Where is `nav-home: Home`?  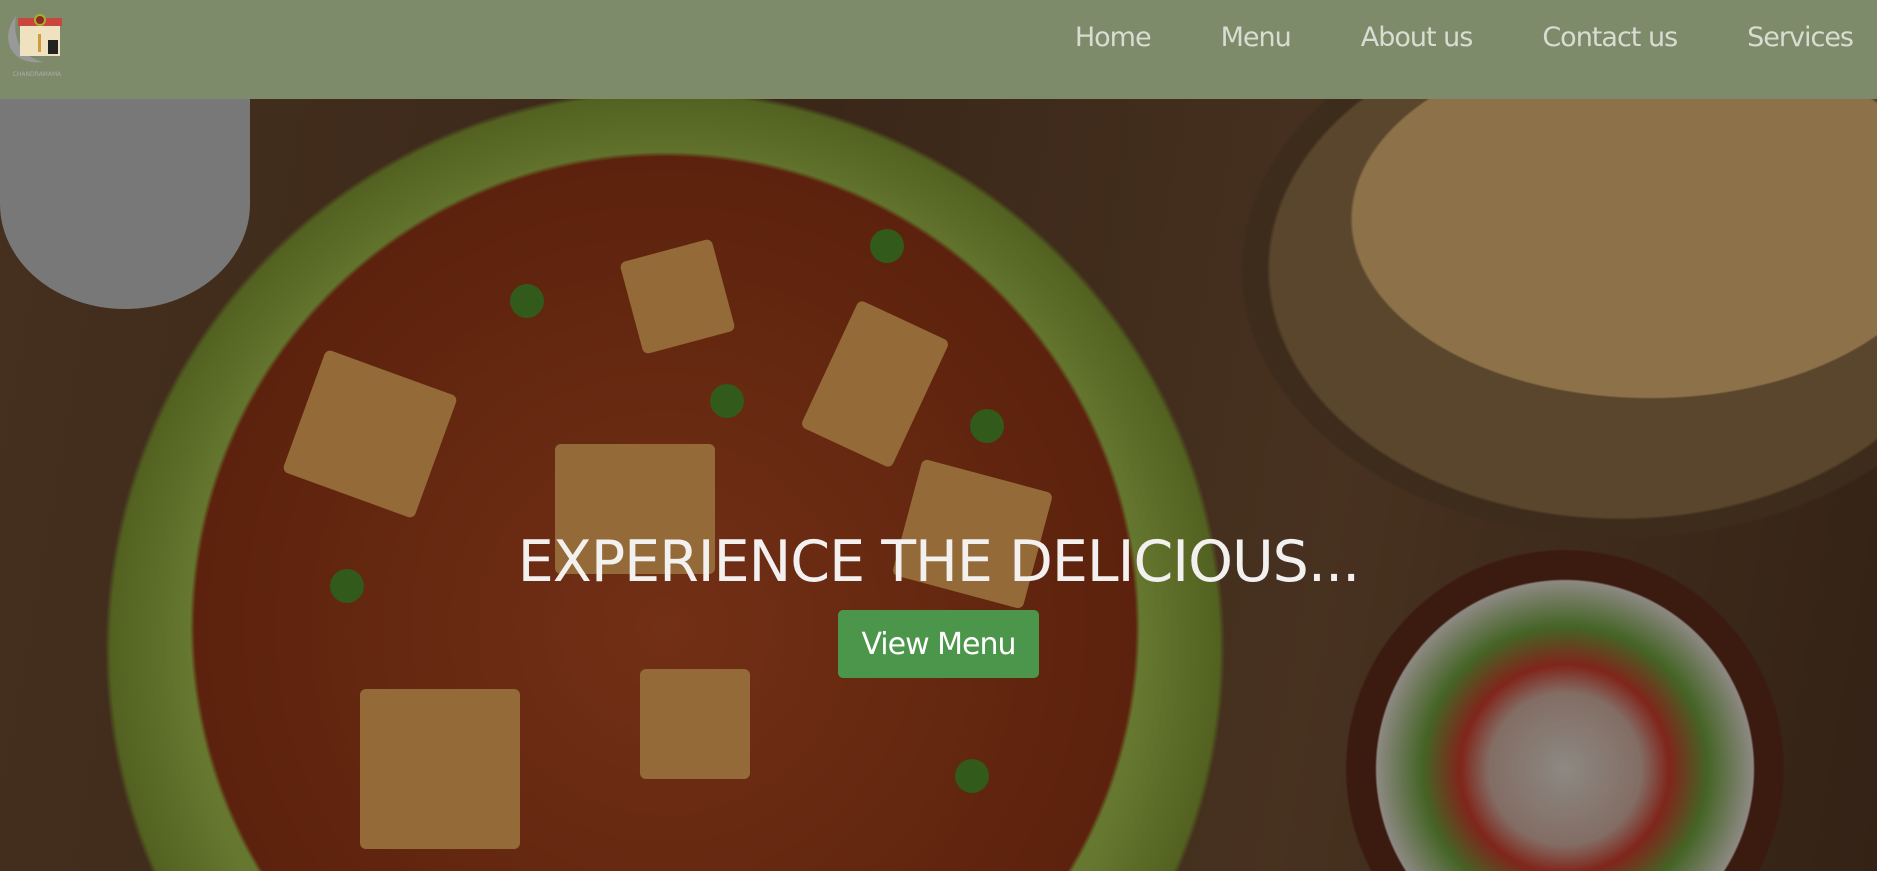
nav-home: Home is located at coordinates (1113, 37).